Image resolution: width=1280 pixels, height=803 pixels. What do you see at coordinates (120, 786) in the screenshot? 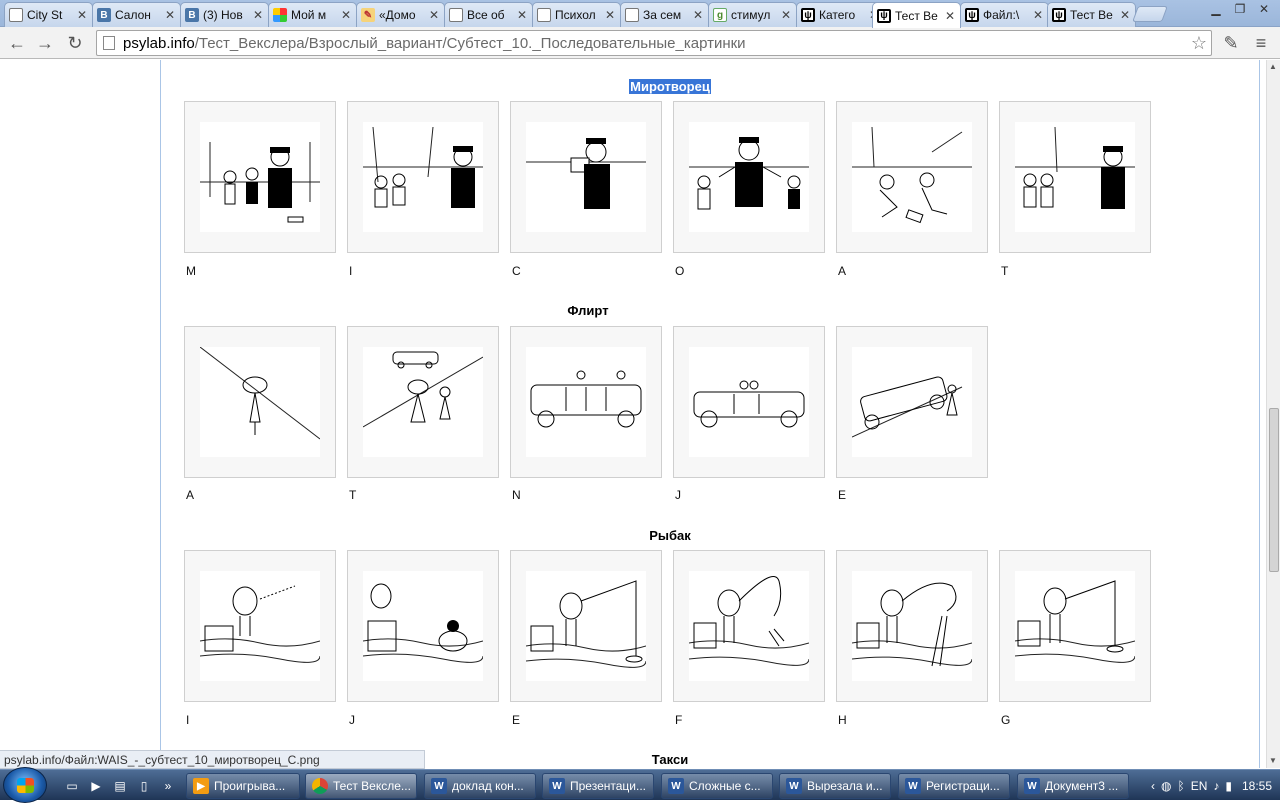
I see `explorer-icon: ▤` at bounding box center [120, 786].